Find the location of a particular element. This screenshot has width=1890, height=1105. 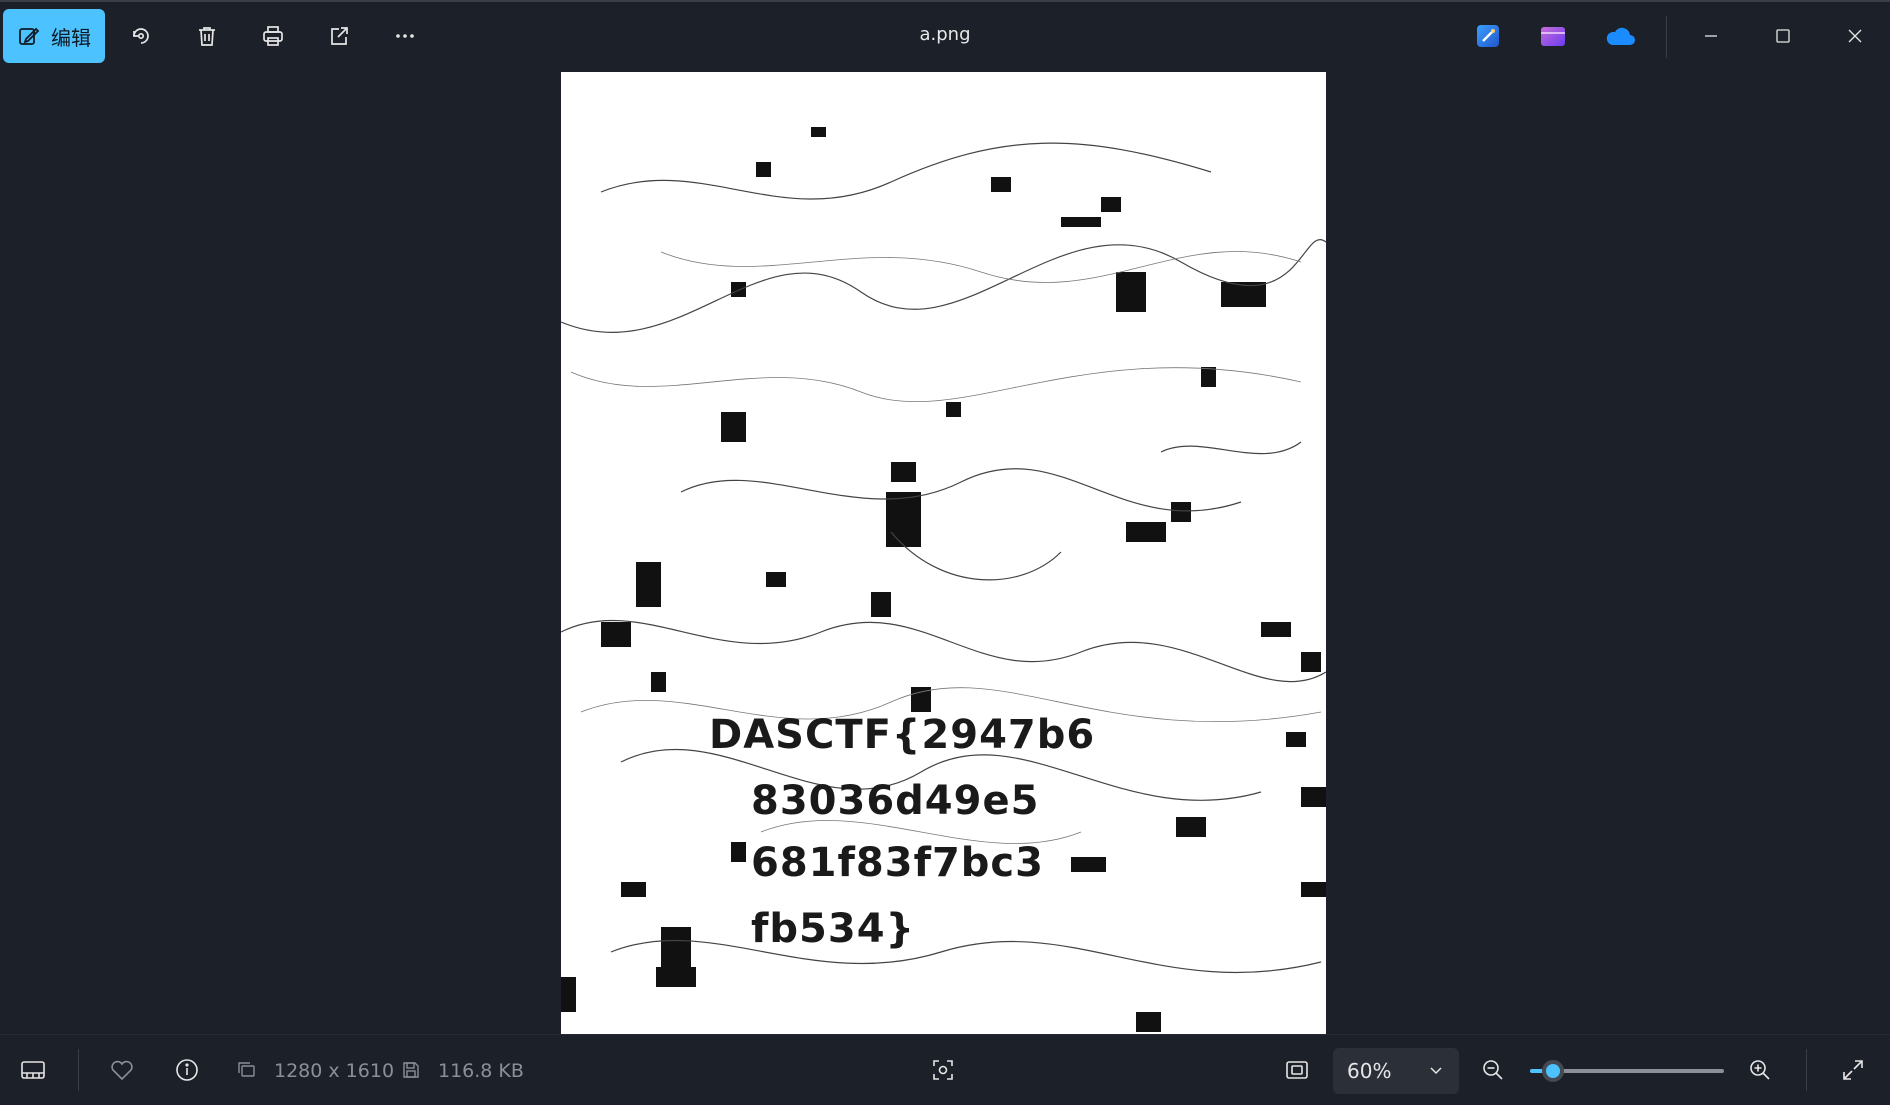

dimensions-icon is located at coordinates (246, 1069).